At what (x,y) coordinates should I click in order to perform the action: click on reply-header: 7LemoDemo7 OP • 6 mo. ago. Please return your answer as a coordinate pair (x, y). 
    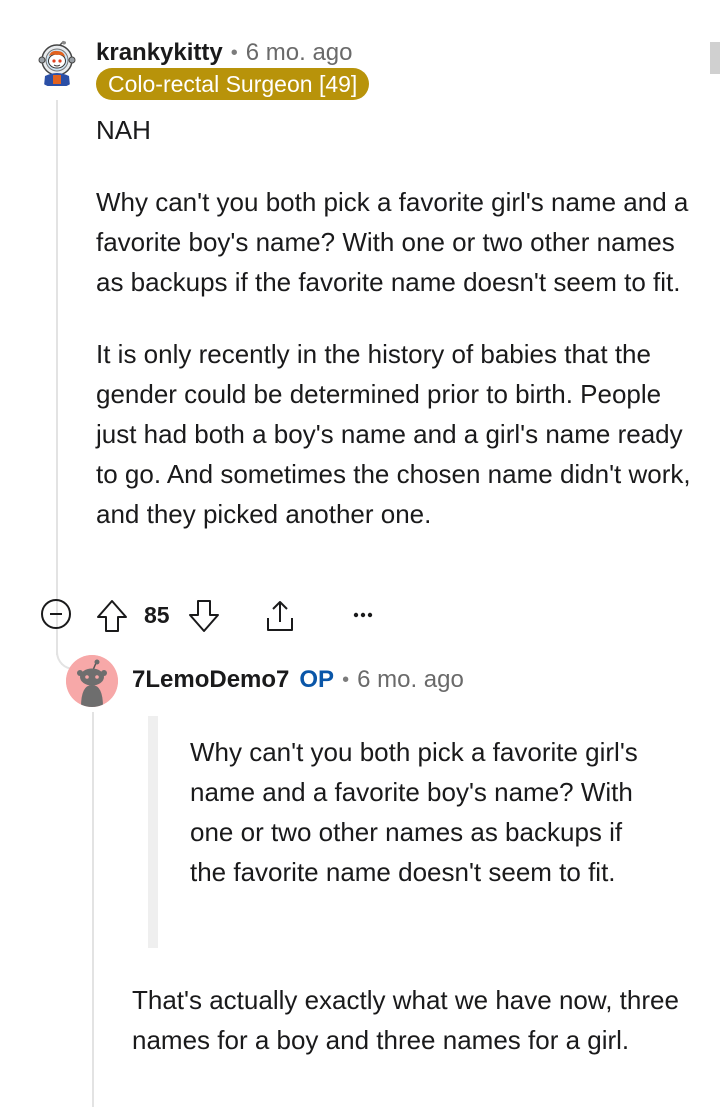
    Looking at the image, I should click on (298, 680).